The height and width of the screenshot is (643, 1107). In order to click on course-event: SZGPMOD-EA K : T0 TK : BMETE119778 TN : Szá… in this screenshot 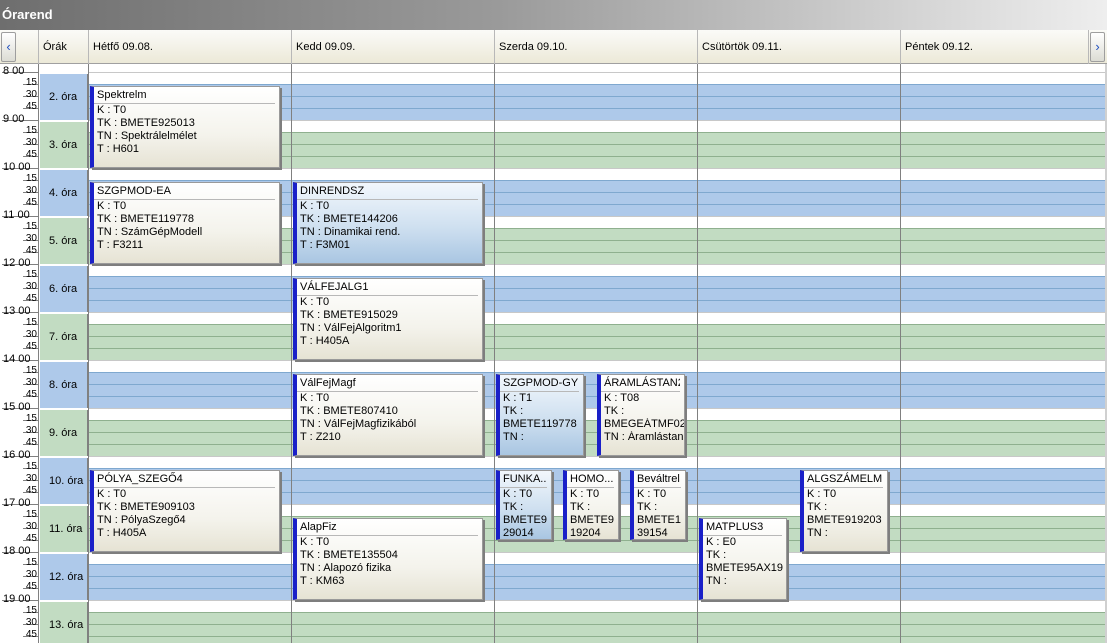, I will do `click(185, 223)`.